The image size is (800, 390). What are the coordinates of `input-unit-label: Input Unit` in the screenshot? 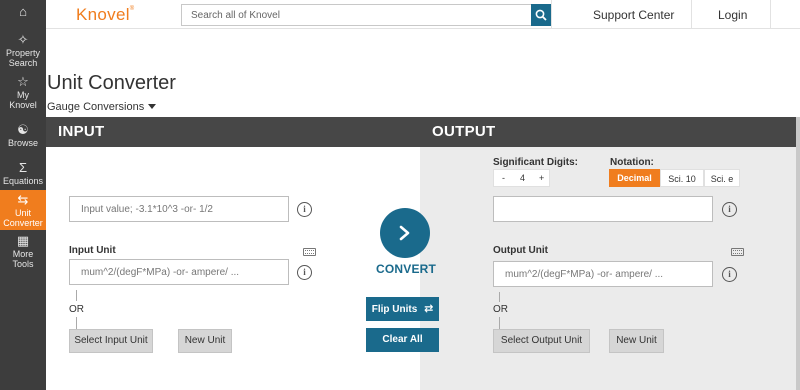 It's located at (92, 250).